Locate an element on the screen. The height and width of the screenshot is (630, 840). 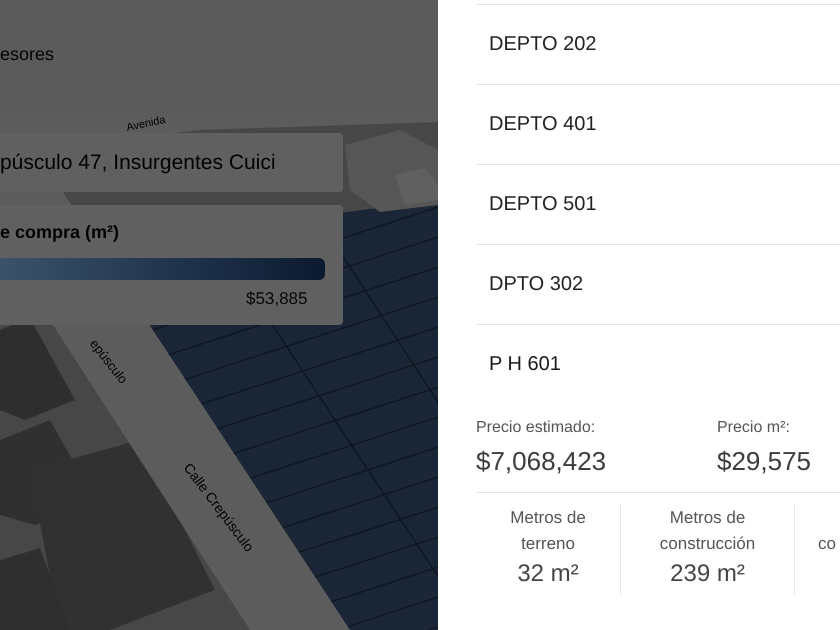
unit-item: DEPTO 401 is located at coordinates (658, 125).